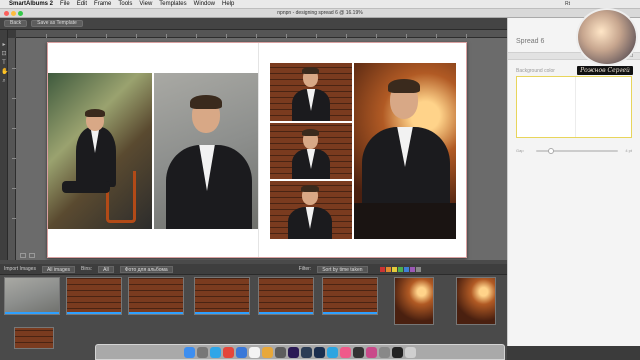 The height and width of the screenshot is (360, 640). I want to click on toolbar: Back Save as Template, so click(253, 24).